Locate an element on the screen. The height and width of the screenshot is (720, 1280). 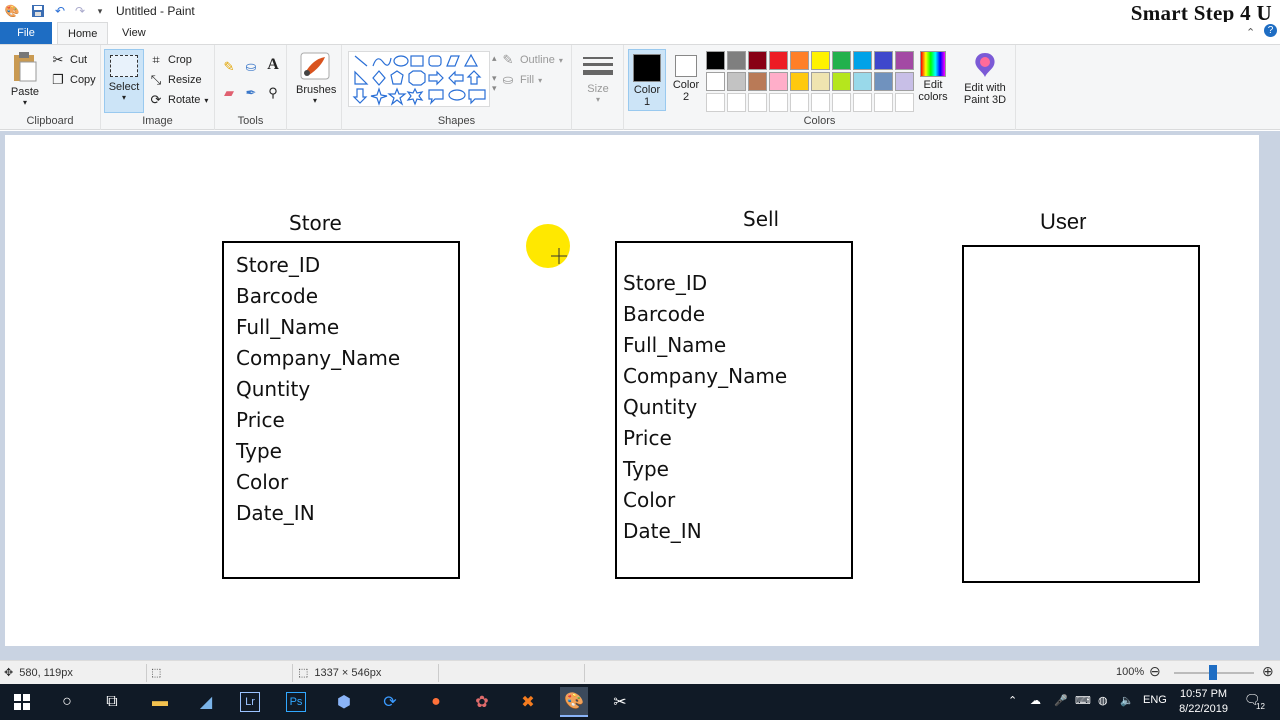
paste-dropdown-icon: ▾ is located at coordinates (25, 102).